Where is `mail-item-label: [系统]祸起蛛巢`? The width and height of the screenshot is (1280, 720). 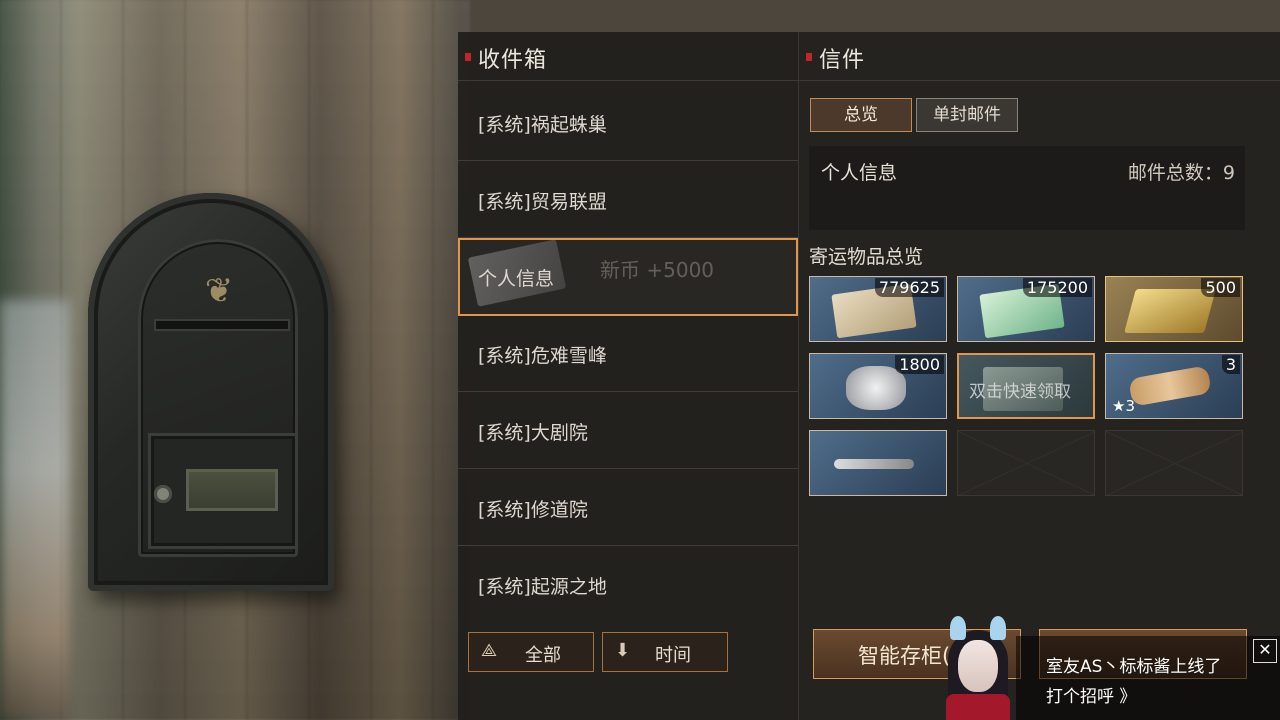 mail-item-label: [系统]祸起蛛巢 is located at coordinates (542, 125).